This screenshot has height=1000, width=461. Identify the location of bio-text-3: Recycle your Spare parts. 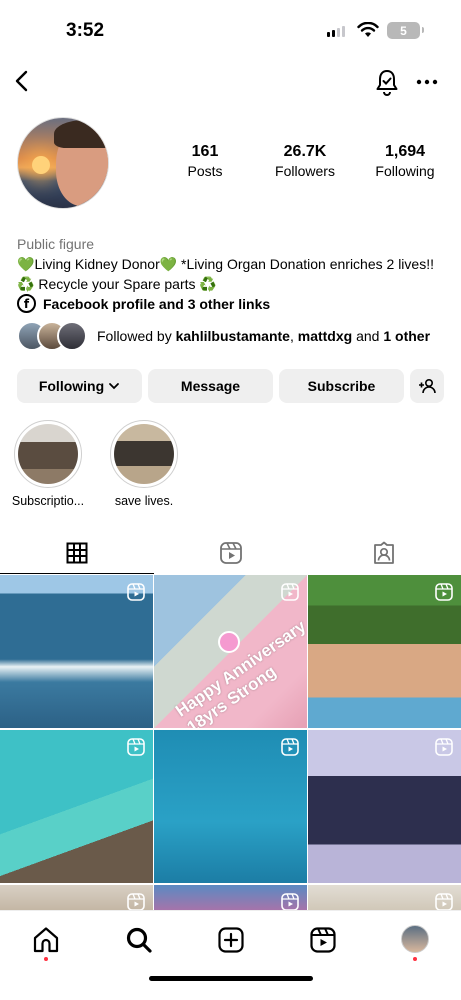
(117, 284).